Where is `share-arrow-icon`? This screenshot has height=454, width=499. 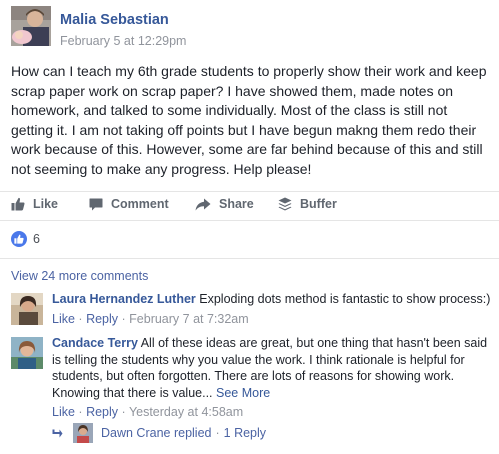 share-arrow-icon is located at coordinates (203, 204).